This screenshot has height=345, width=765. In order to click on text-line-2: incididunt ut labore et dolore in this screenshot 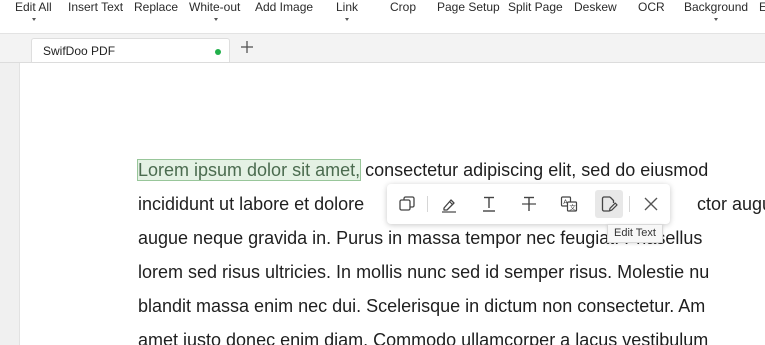, I will do `click(251, 204)`.